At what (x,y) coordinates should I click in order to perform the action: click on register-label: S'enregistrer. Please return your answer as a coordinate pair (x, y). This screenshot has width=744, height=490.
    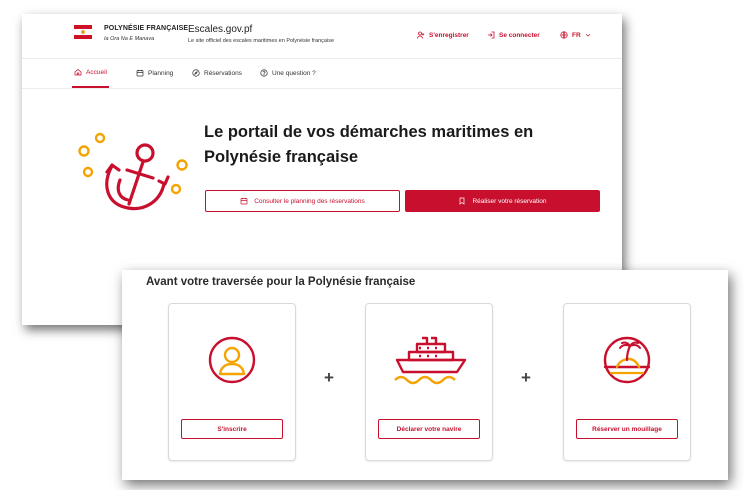
    Looking at the image, I should click on (449, 35).